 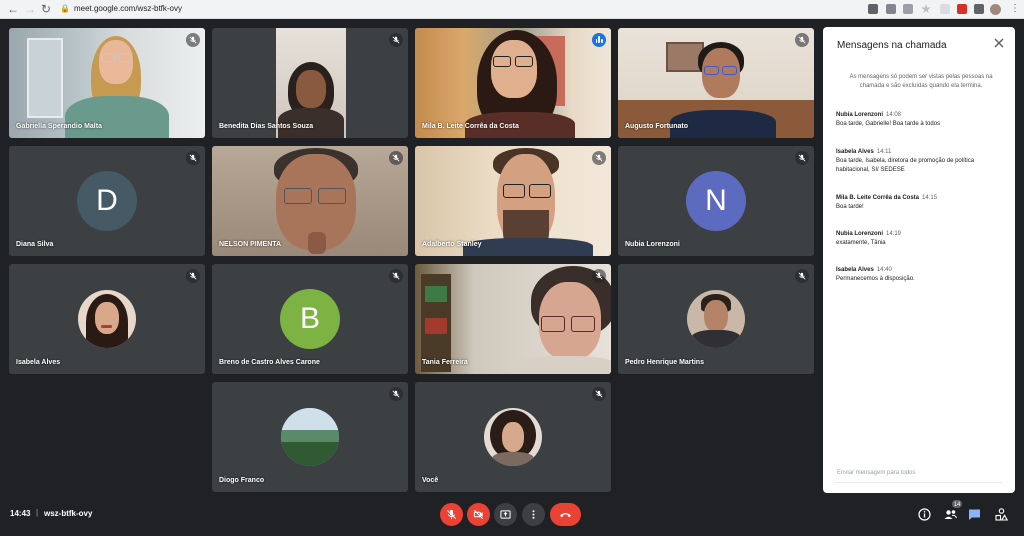 I want to click on camera-toggle-button, so click(x=478, y=514).